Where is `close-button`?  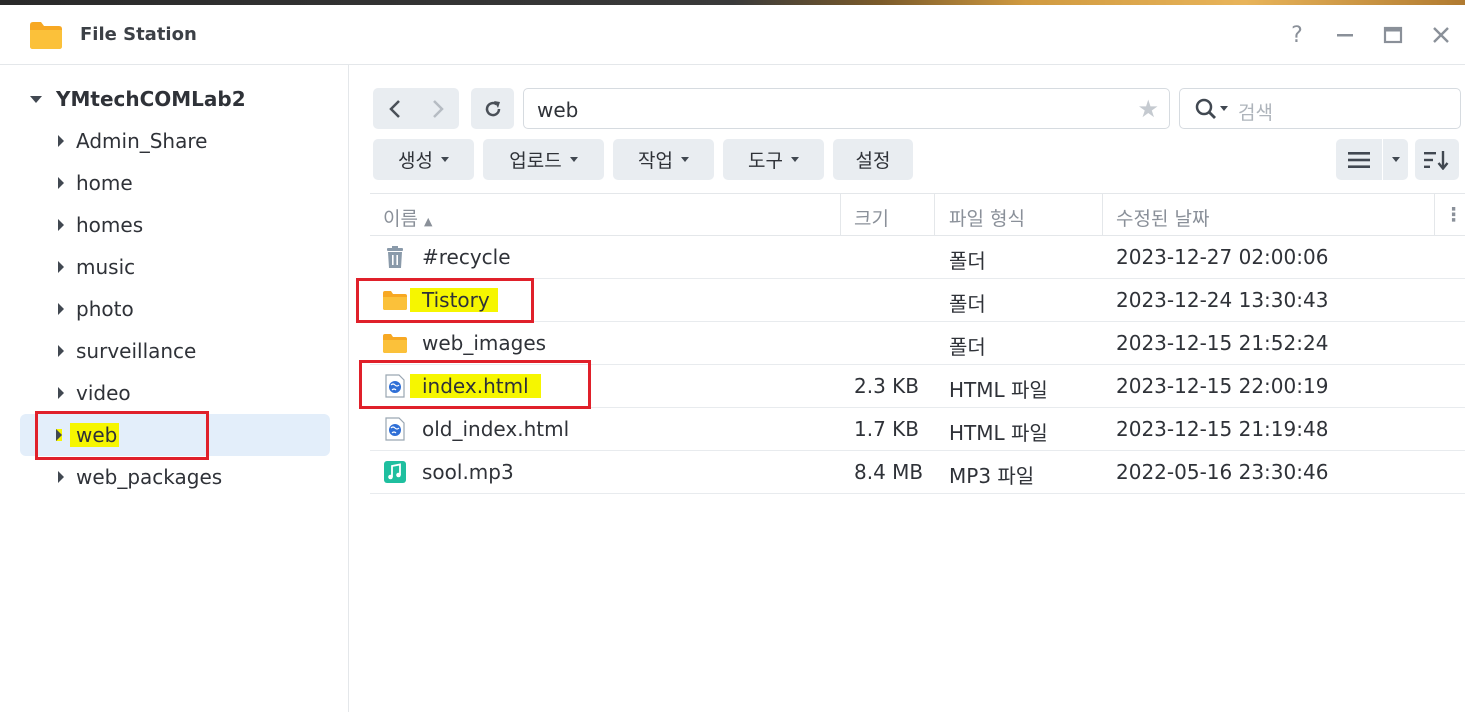 close-button is located at coordinates (1441, 35).